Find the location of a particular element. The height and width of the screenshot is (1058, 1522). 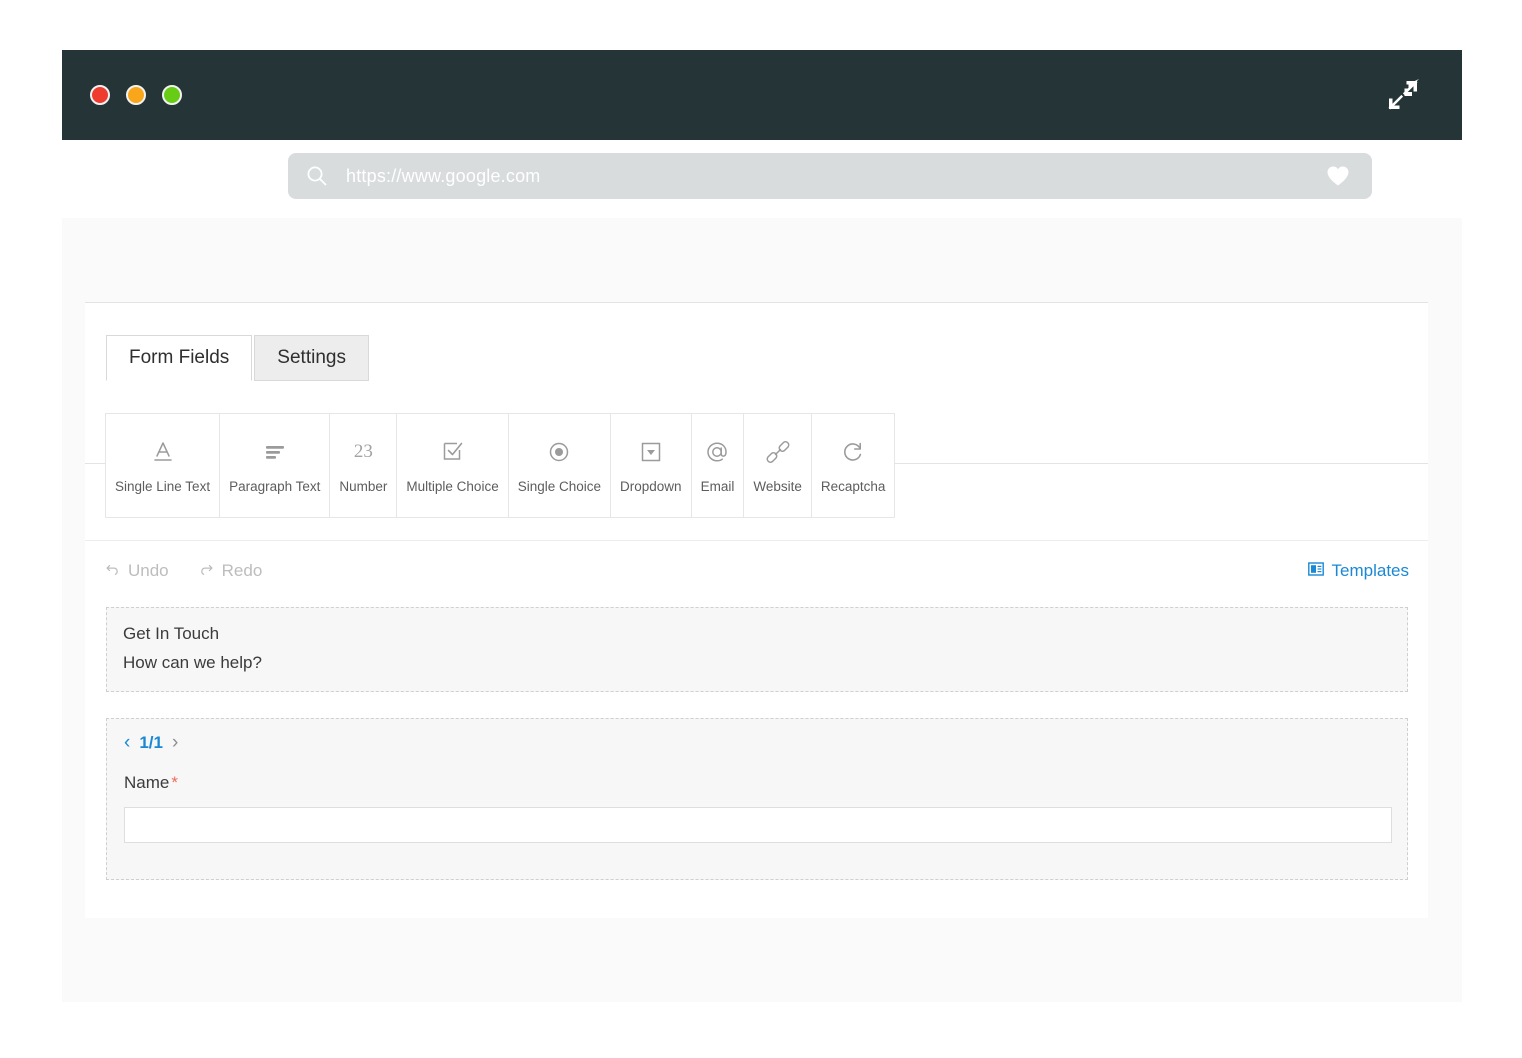

field-label-name: Name * is located at coordinates (151, 783).